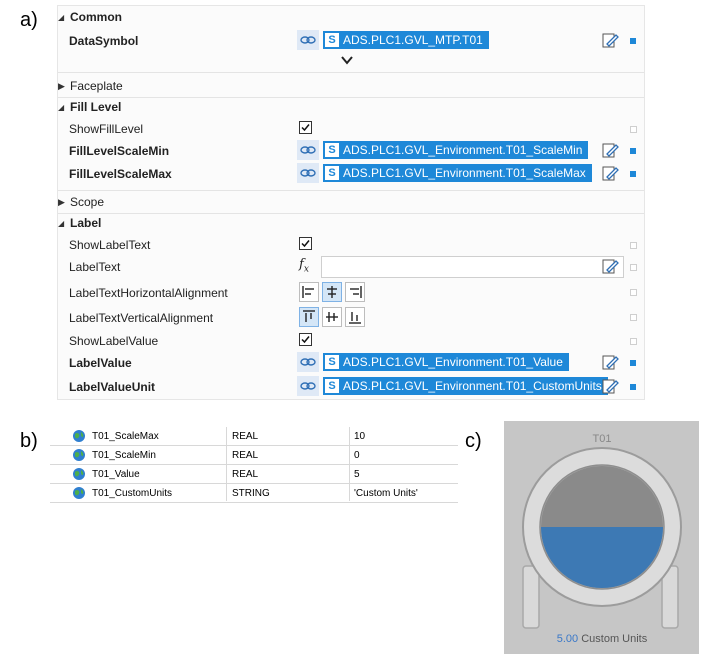 This screenshot has width=714, height=666. Describe the element at coordinates (347, 61) in the screenshot. I see `chevron-down-icon` at that location.